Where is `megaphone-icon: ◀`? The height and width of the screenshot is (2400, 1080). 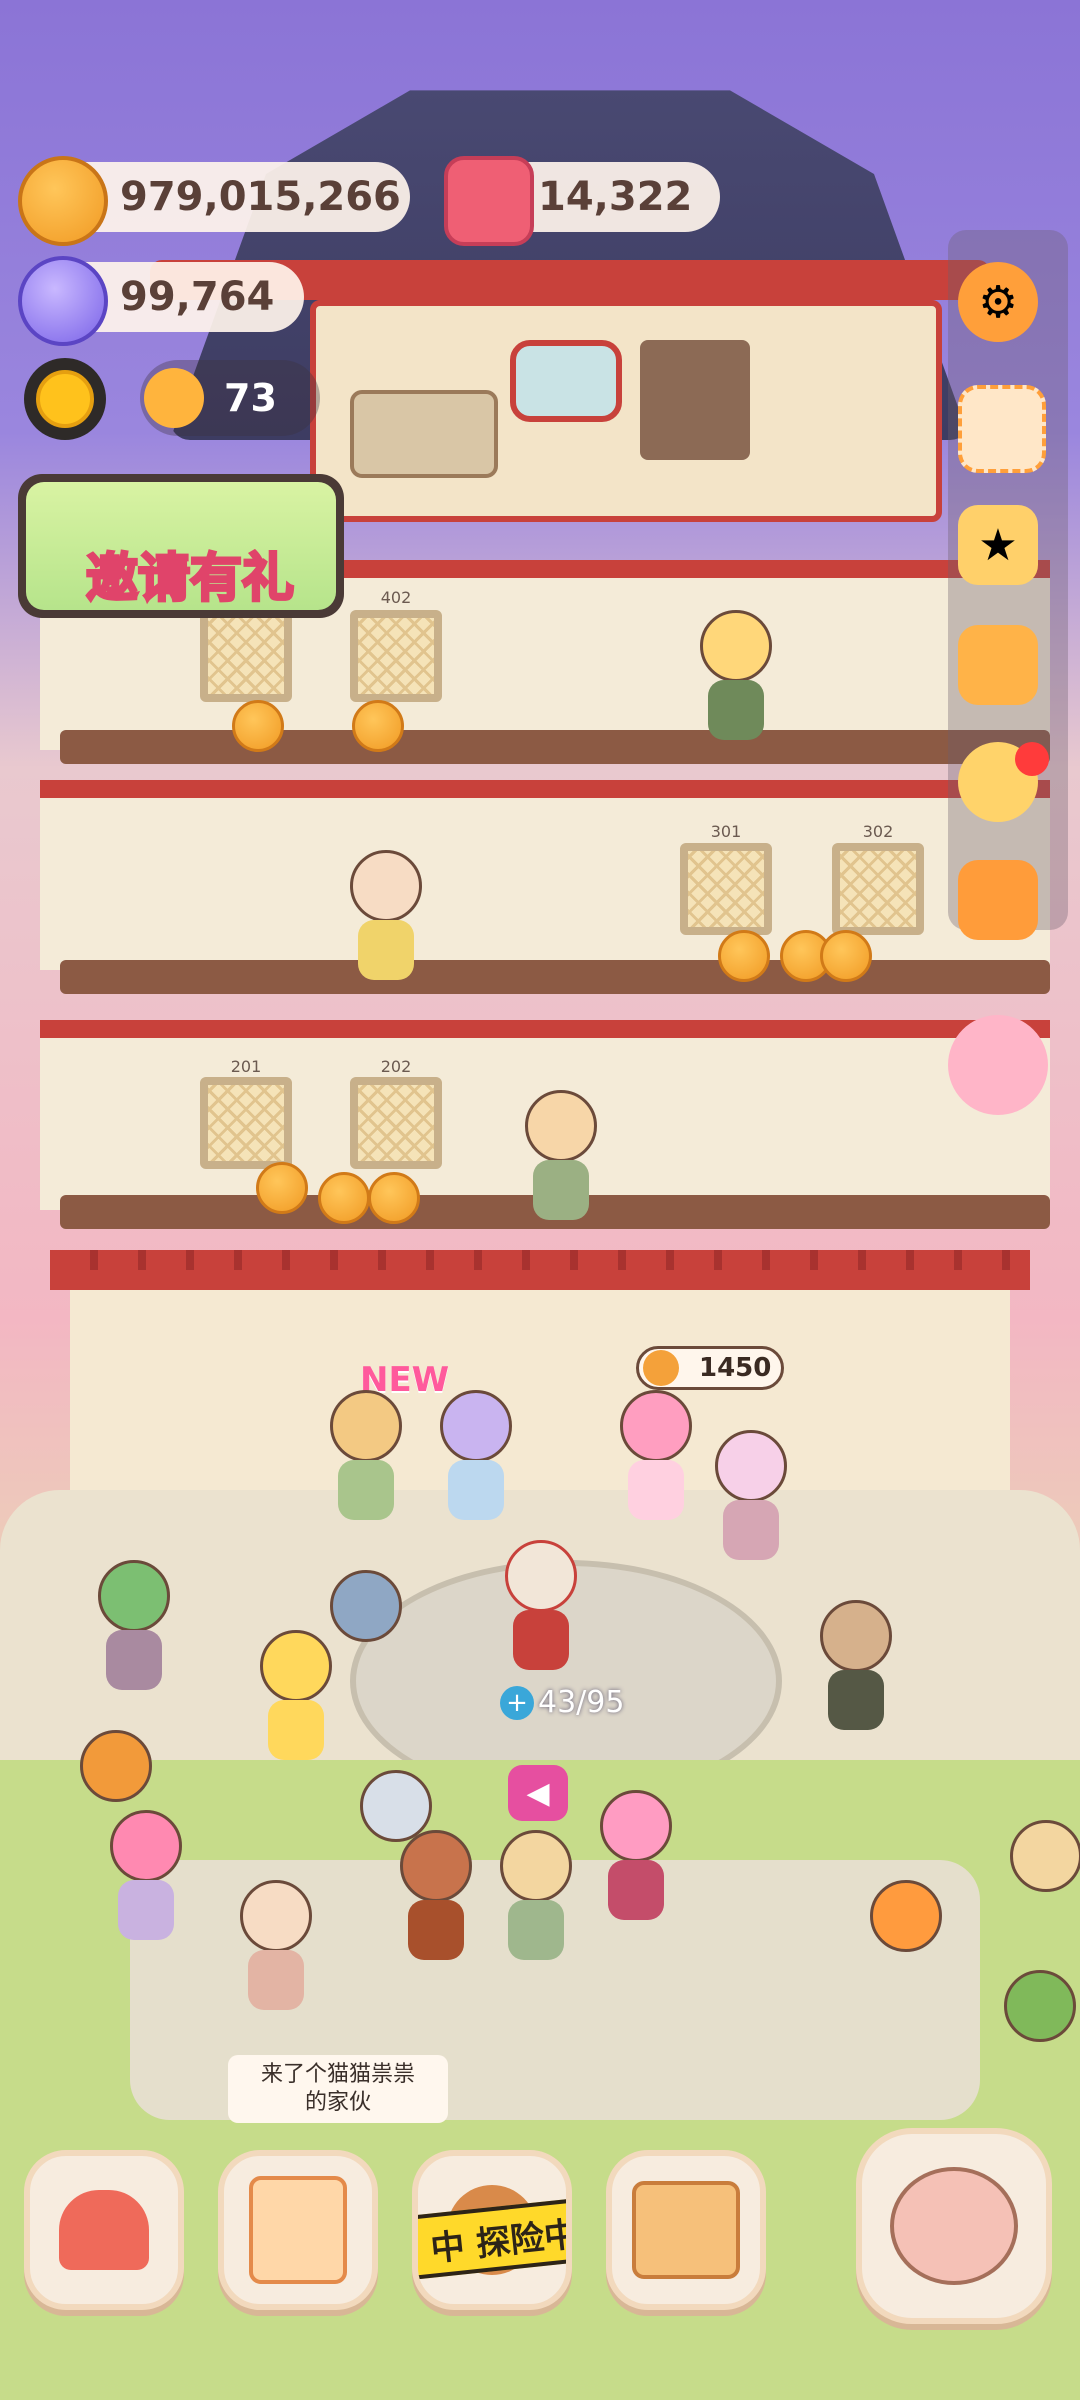
megaphone-icon: ◀ is located at coordinates (538, 1793).